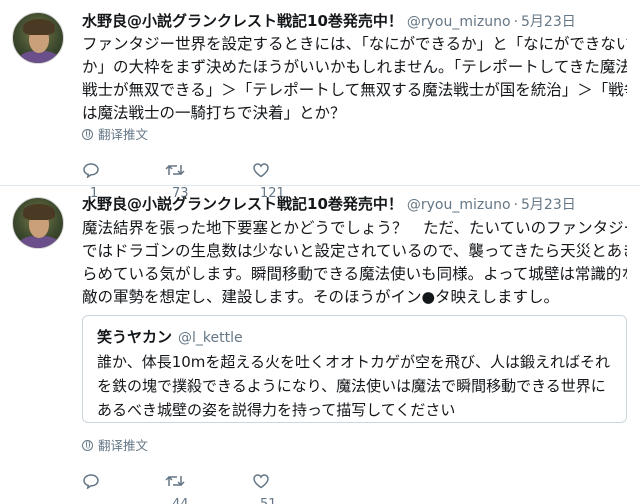  What do you see at coordinates (180, 500) in the screenshot?
I see `retweet-count: 44` at bounding box center [180, 500].